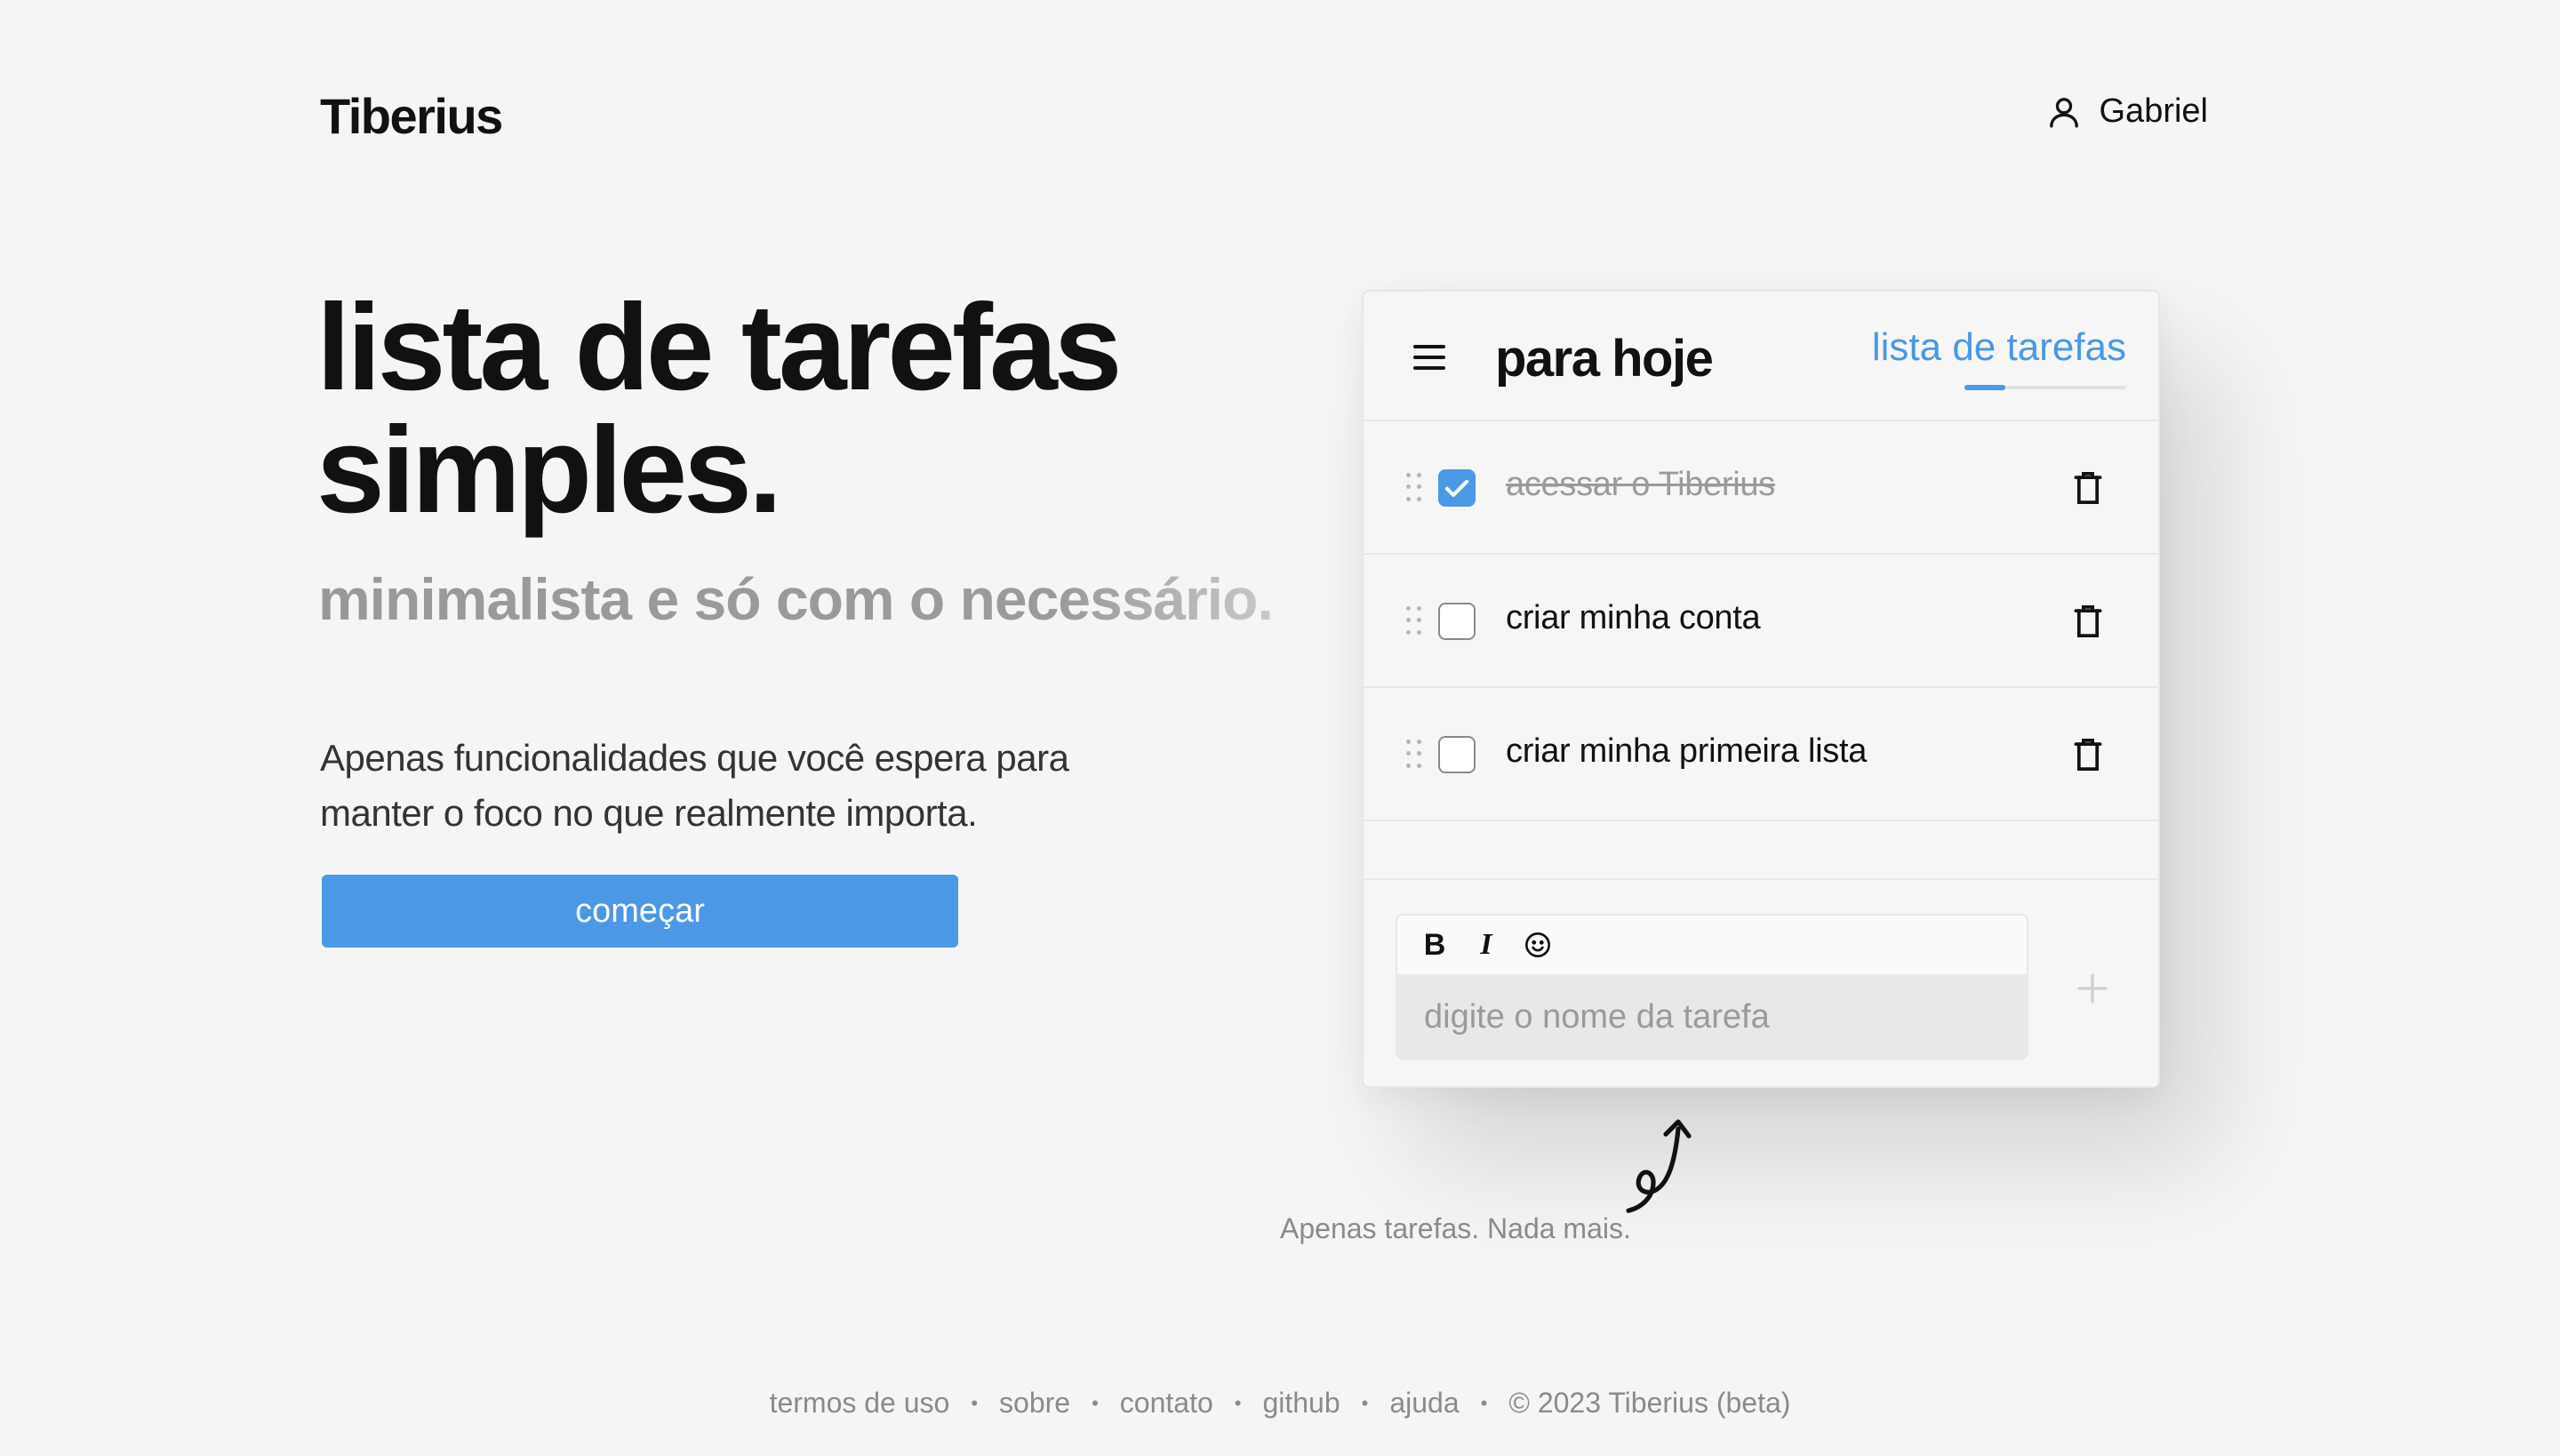 The width and height of the screenshot is (2560, 1456). Describe the element at coordinates (2063, 112) in the screenshot. I see `user-icon` at that location.